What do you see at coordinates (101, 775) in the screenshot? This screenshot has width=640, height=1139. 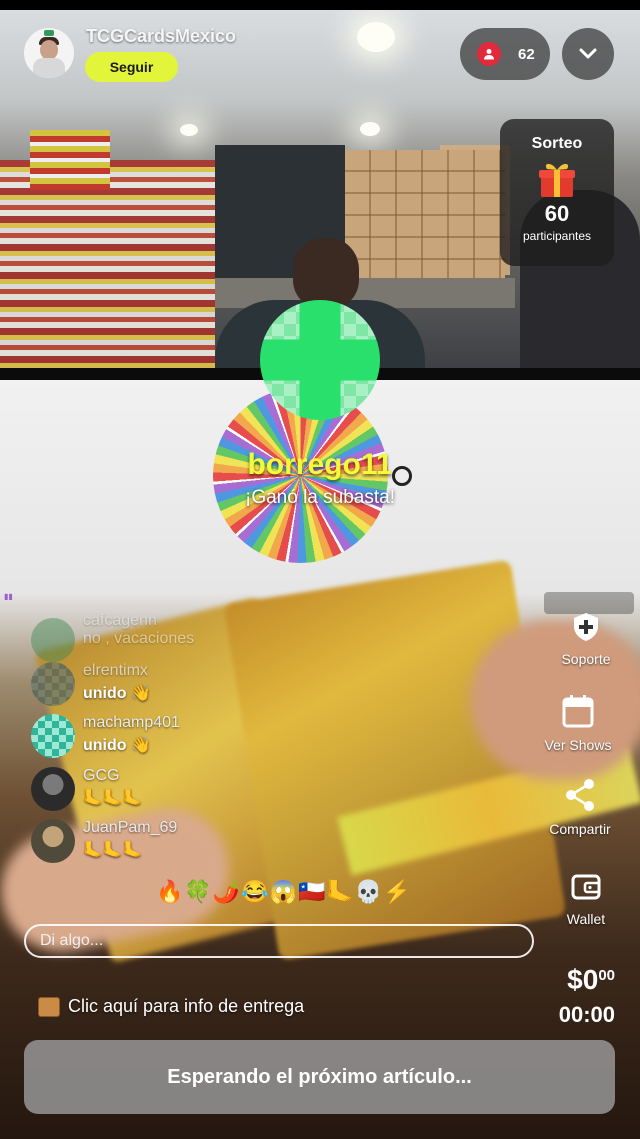 I see `chat-username: GCG` at bounding box center [101, 775].